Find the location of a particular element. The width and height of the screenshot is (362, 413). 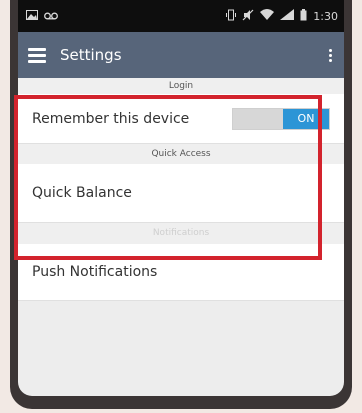

section-header-notifications: Notifications is located at coordinates (181, 233).